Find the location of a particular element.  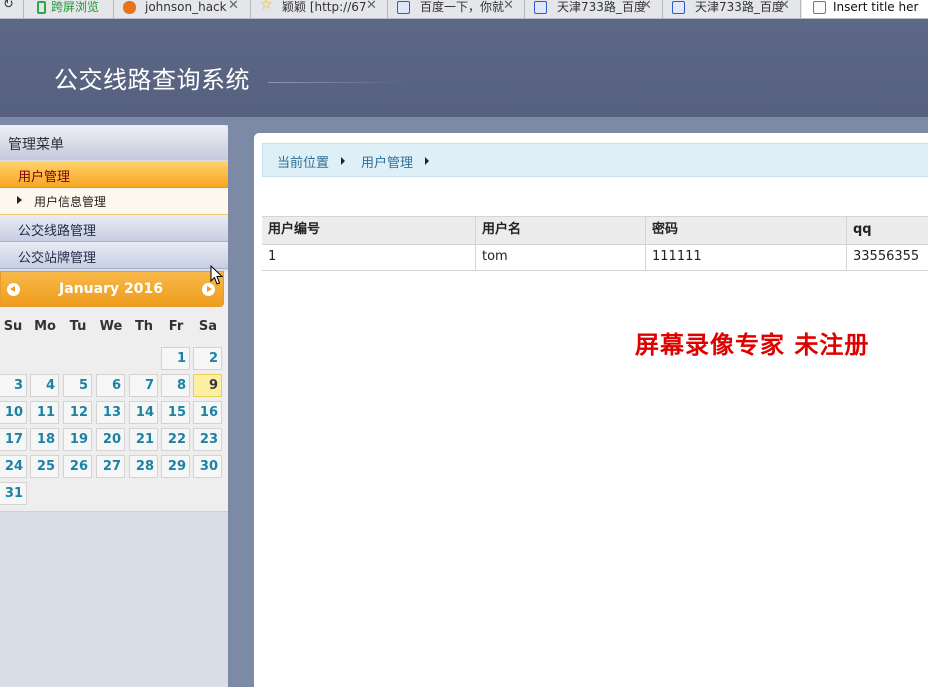

blog-icon is located at coordinates (129, 7).